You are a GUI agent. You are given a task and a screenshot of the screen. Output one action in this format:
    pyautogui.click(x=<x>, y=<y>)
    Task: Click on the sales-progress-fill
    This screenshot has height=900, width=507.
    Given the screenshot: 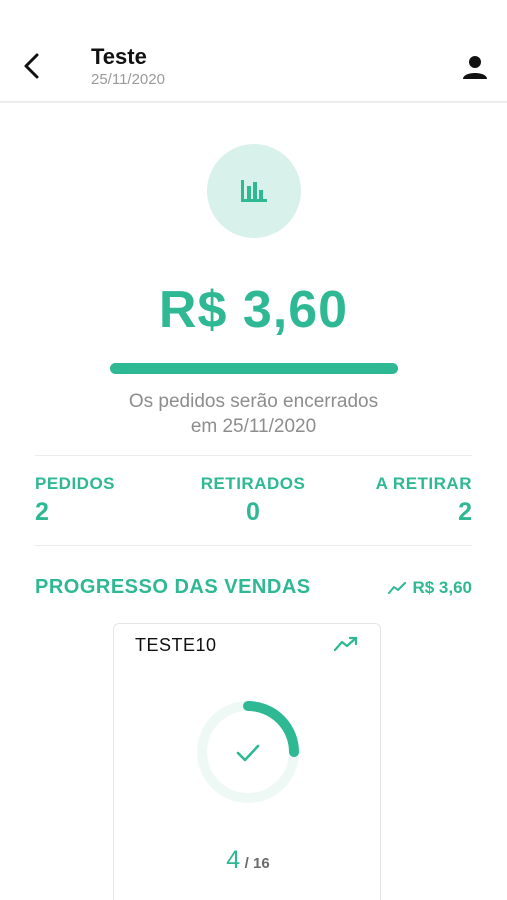 What is the action you would take?
    pyautogui.click(x=254, y=368)
    